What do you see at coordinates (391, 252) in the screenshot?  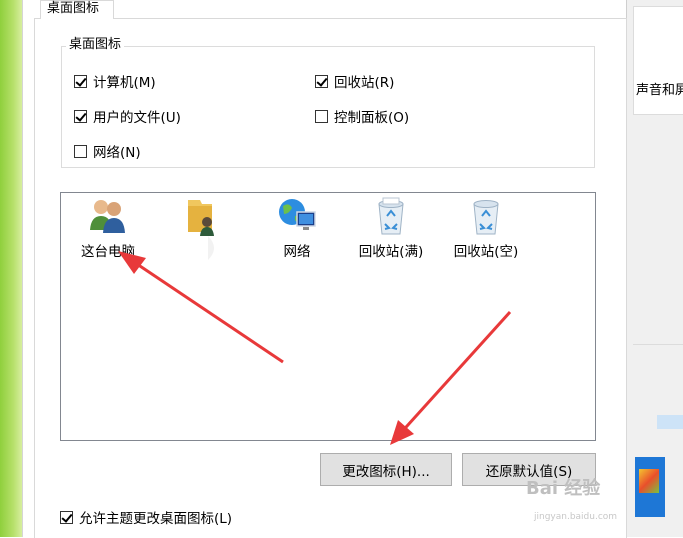 I see `icon-label: 回收站(满)` at bounding box center [391, 252].